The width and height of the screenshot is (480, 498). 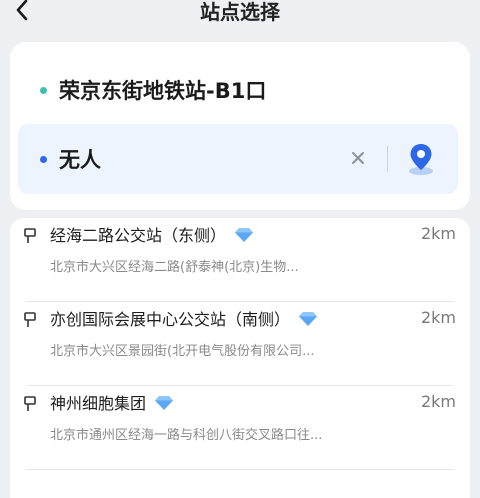 I want to click on start-station-label: 荣京东街地铁站-B1口, so click(x=163, y=91).